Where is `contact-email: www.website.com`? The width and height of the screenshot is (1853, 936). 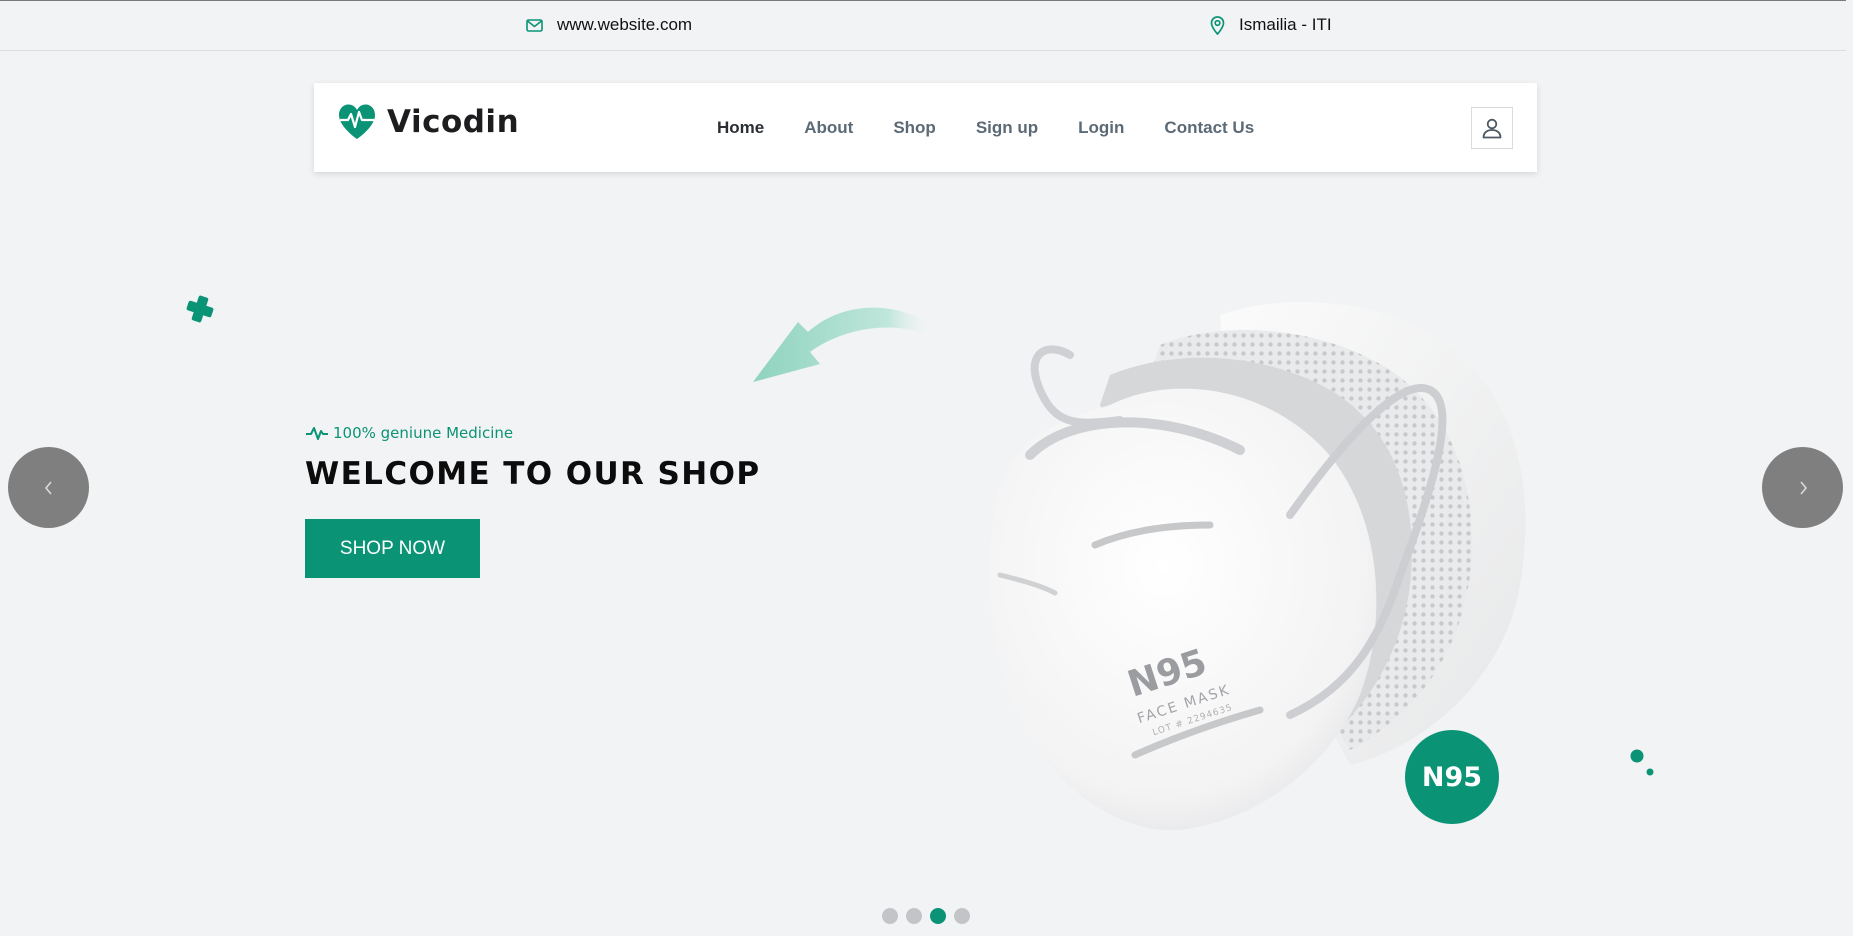
contact-email: www.website.com is located at coordinates (609, 25).